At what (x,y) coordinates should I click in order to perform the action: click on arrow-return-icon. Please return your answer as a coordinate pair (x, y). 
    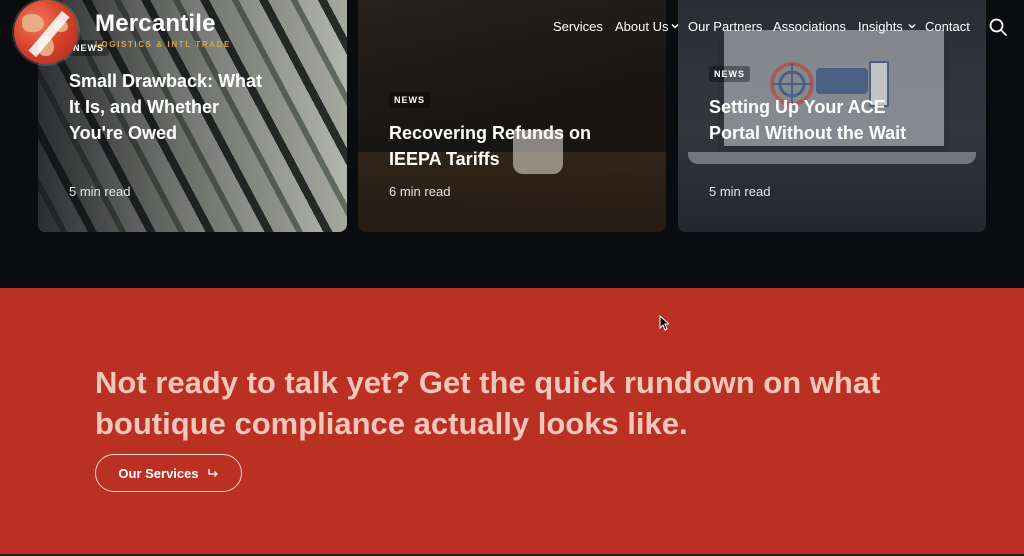
    Looking at the image, I should click on (212, 473).